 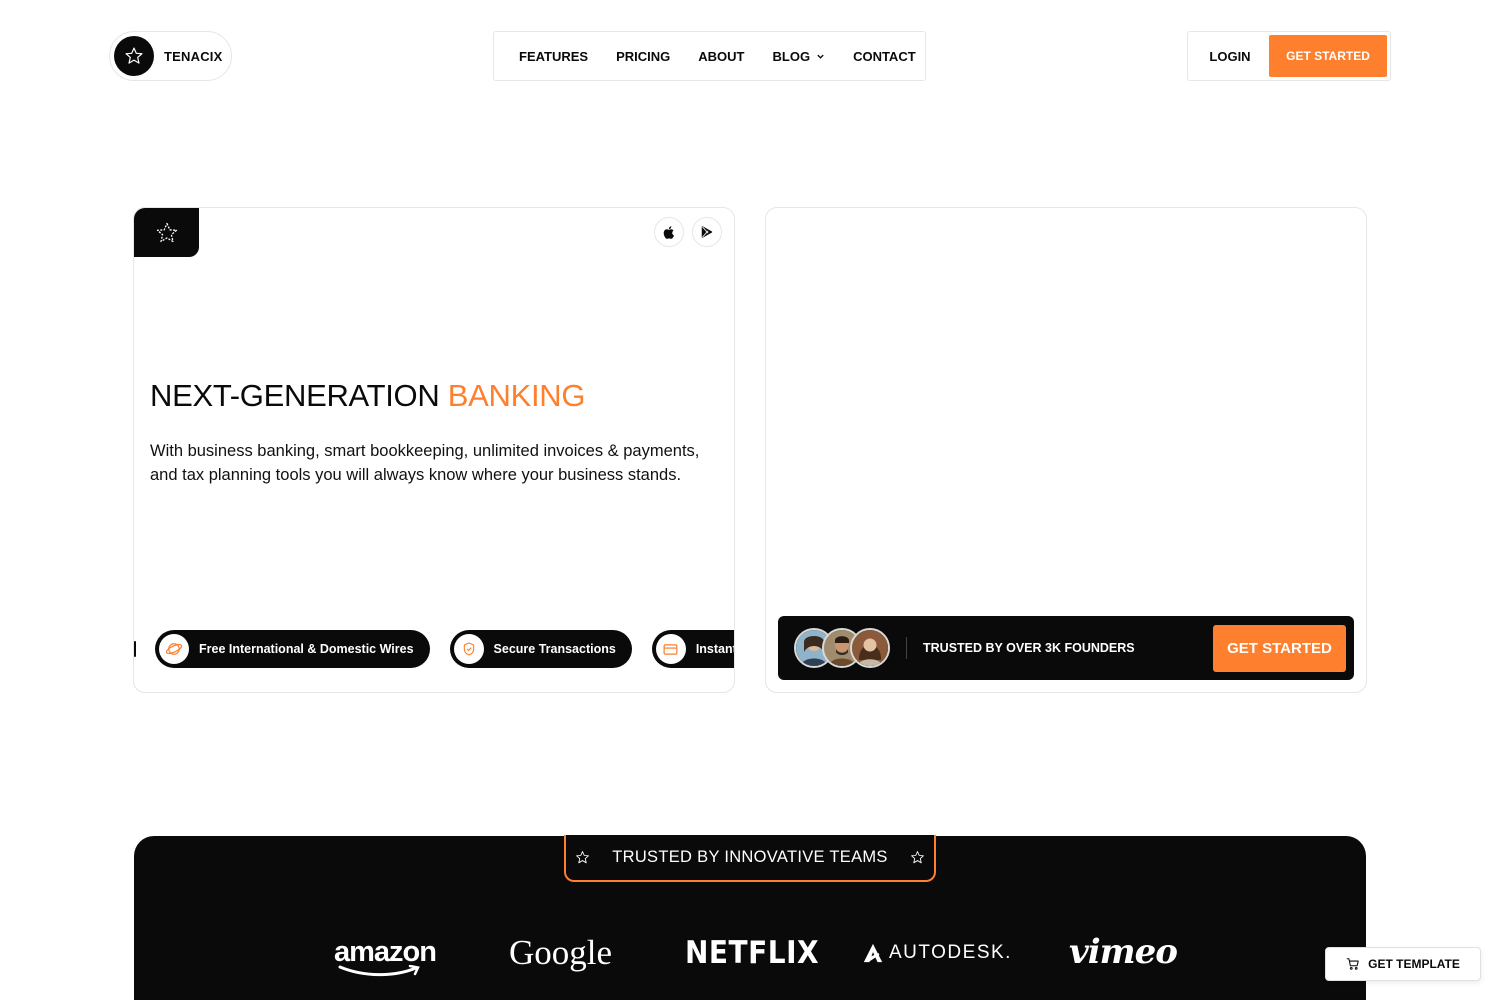 I want to click on amazon-logo-text: amazon, so click(x=385, y=952).